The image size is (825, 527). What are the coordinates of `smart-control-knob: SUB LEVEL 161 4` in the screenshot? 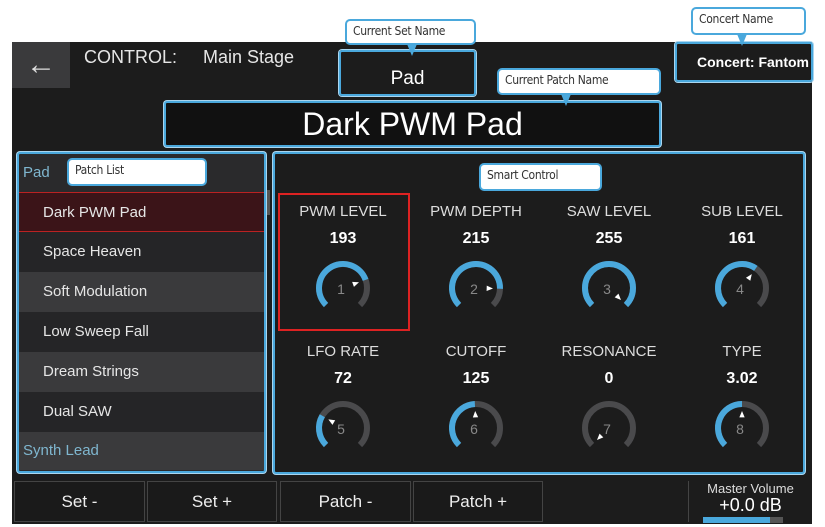 It's located at (742, 261).